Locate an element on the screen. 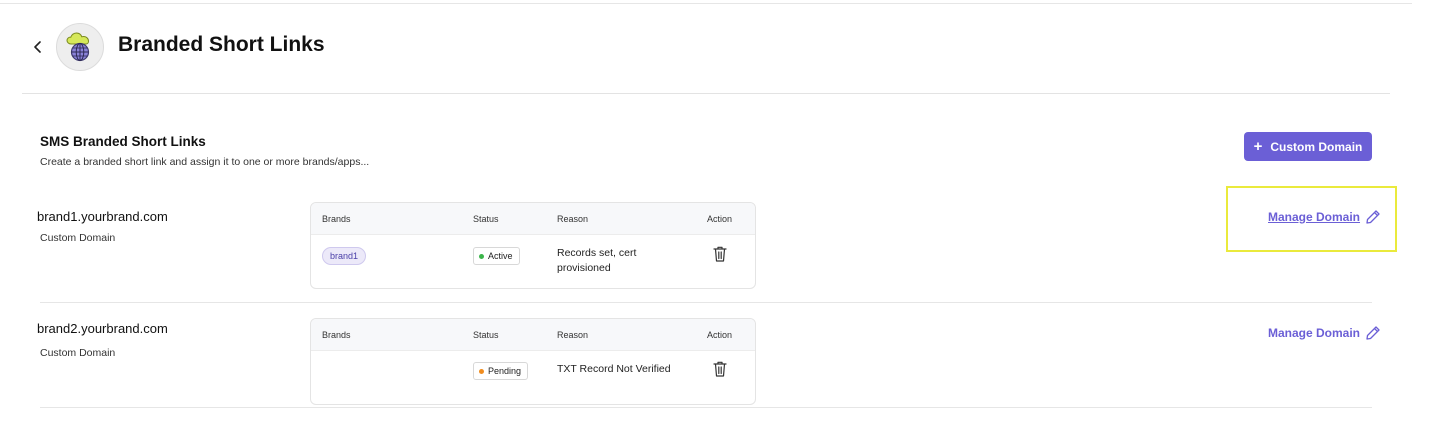  top-divider is located at coordinates (706, 3).